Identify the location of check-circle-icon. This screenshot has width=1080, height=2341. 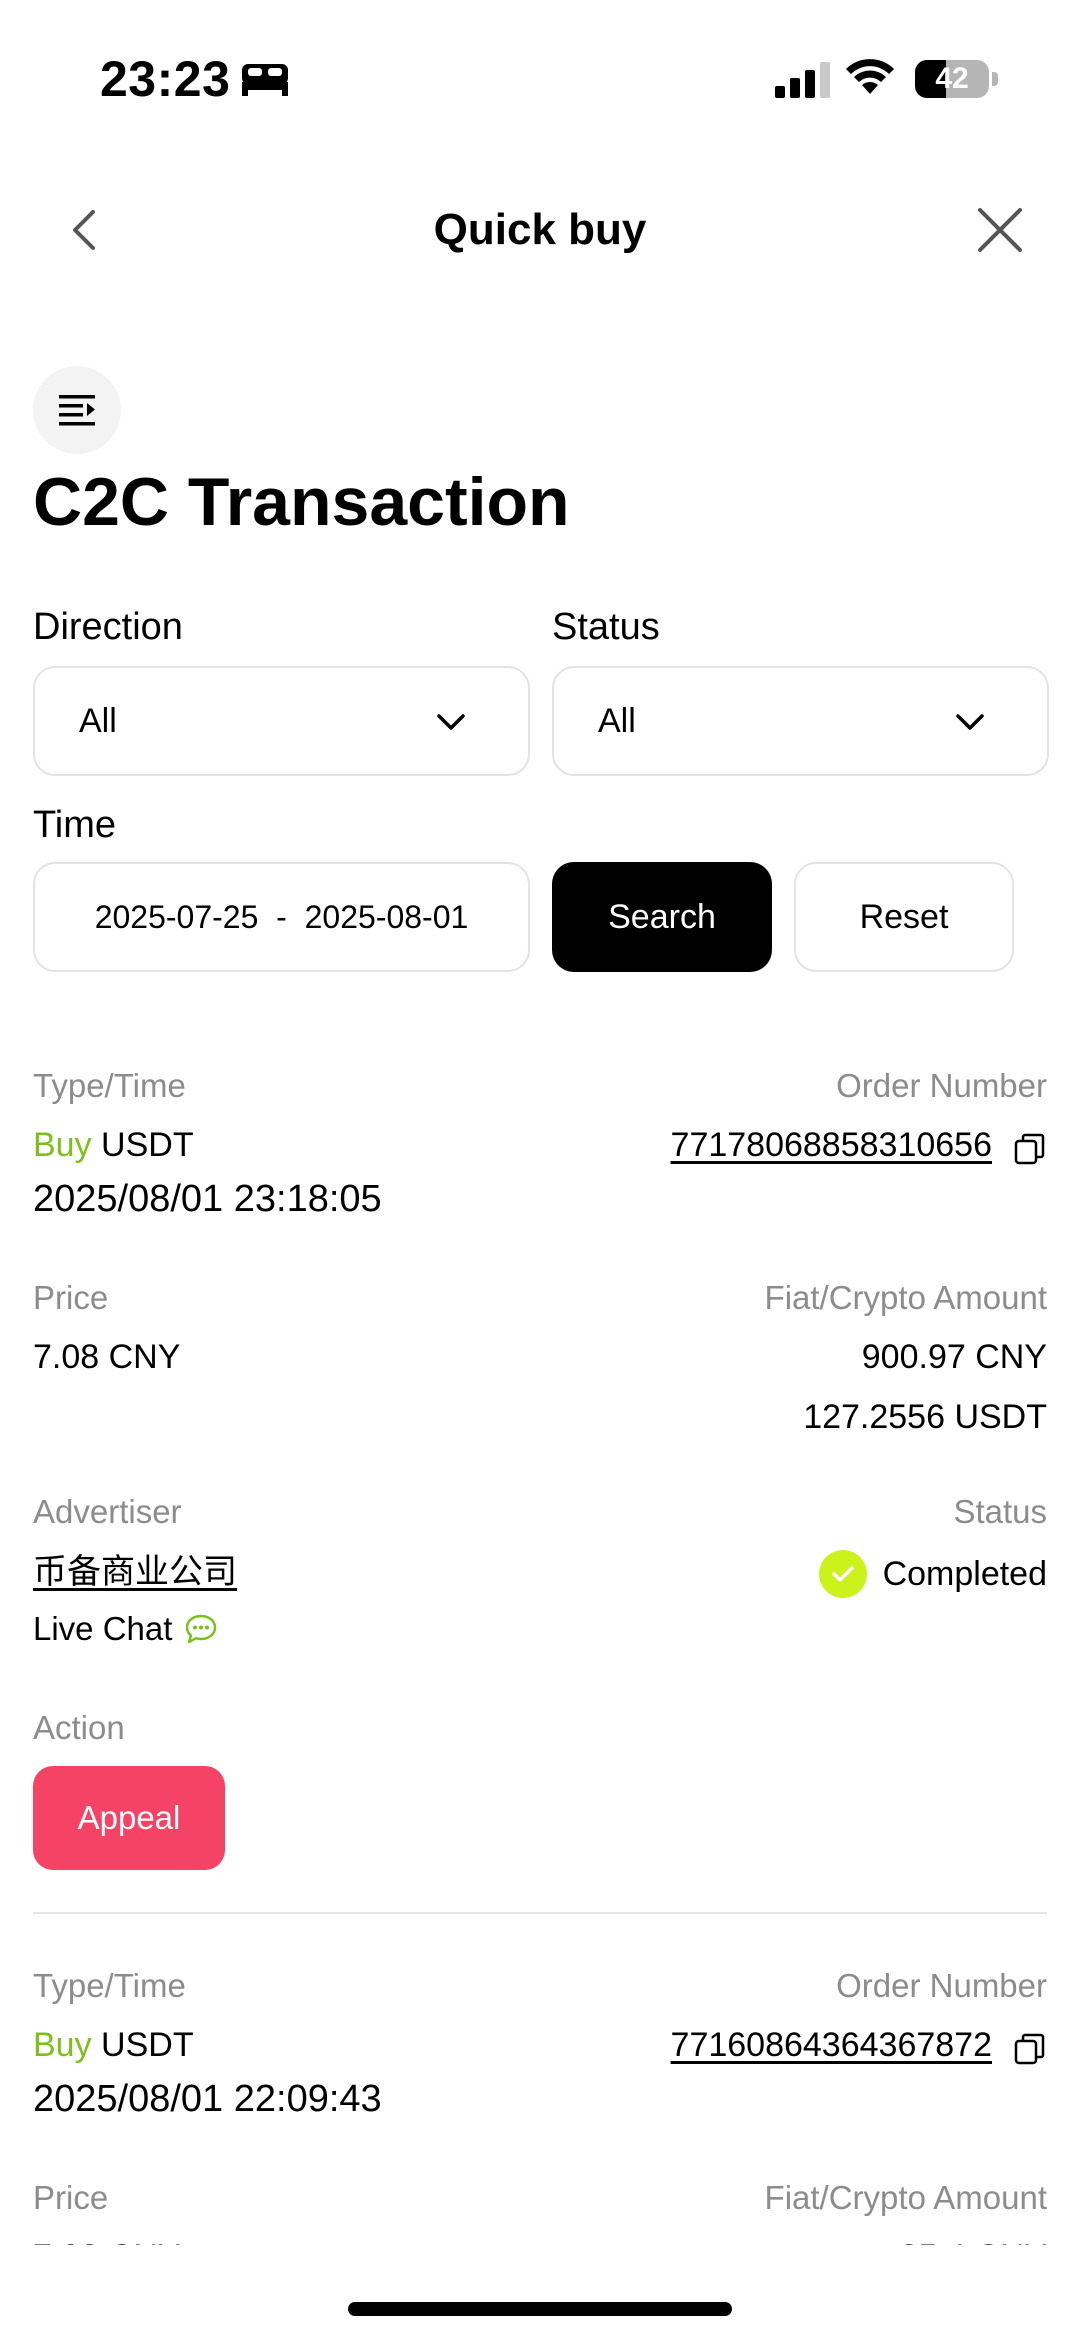
(842, 1574).